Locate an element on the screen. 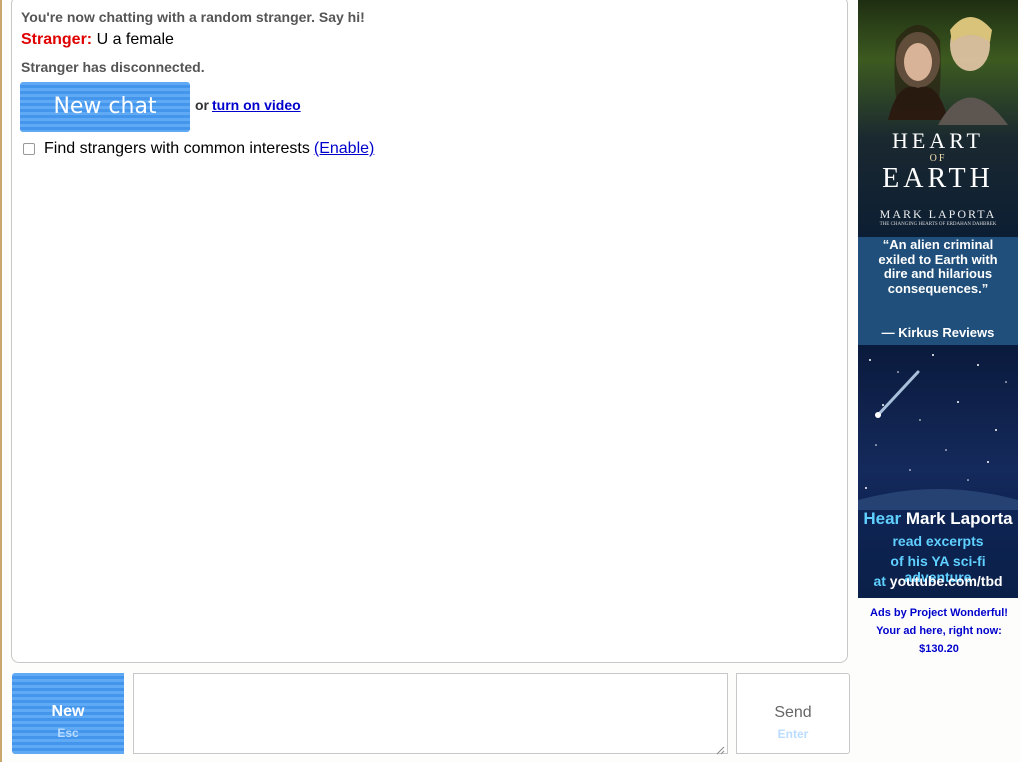  ad-book-title: HEART is located at coordinates (937, 140).